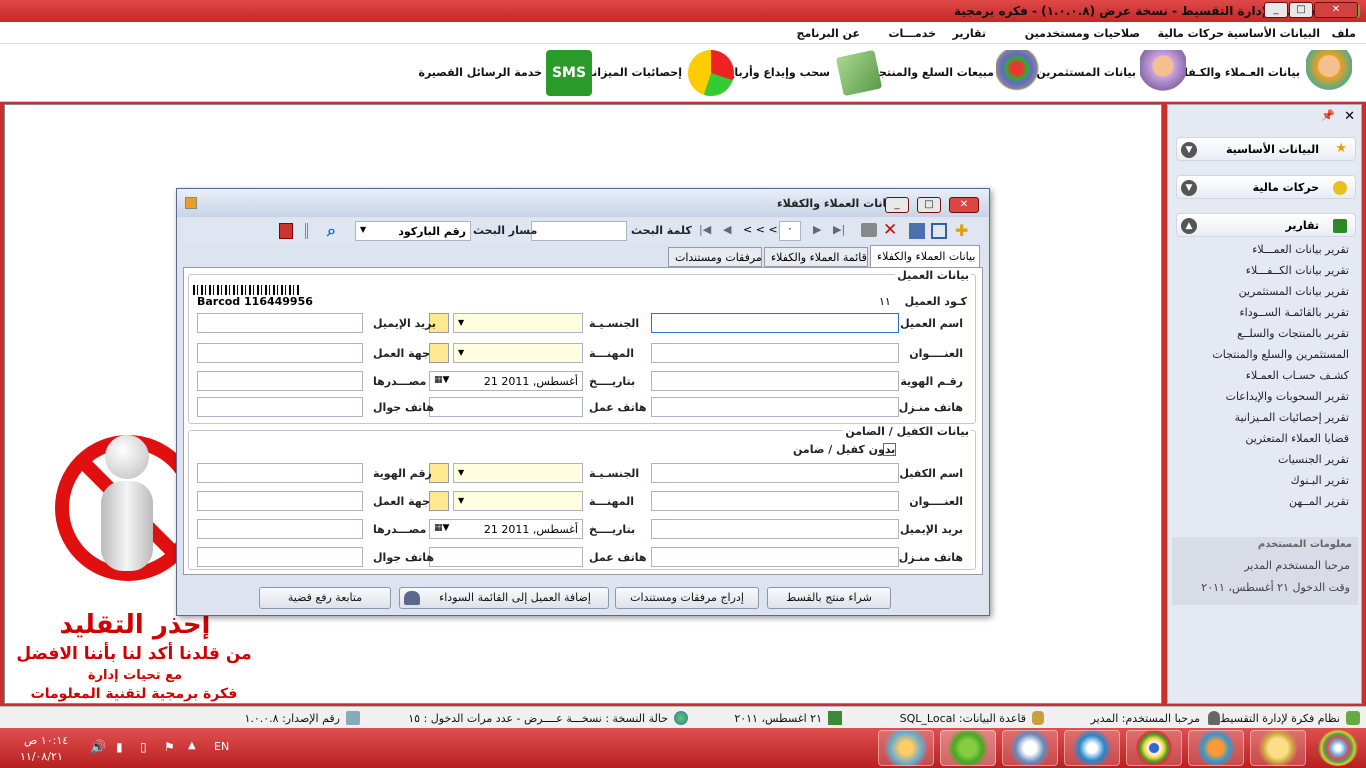 The height and width of the screenshot is (768, 1366). Describe the element at coordinates (1300, 249) in the screenshot. I see `report-link-customers: تقرير بيانات العمـــلاء` at that location.